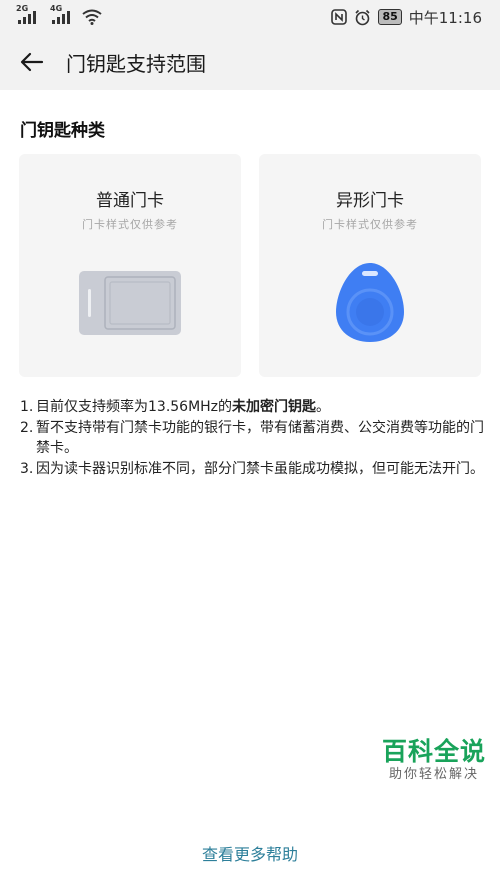  Describe the element at coordinates (339, 17) in the screenshot. I see `nfc-icon` at that location.